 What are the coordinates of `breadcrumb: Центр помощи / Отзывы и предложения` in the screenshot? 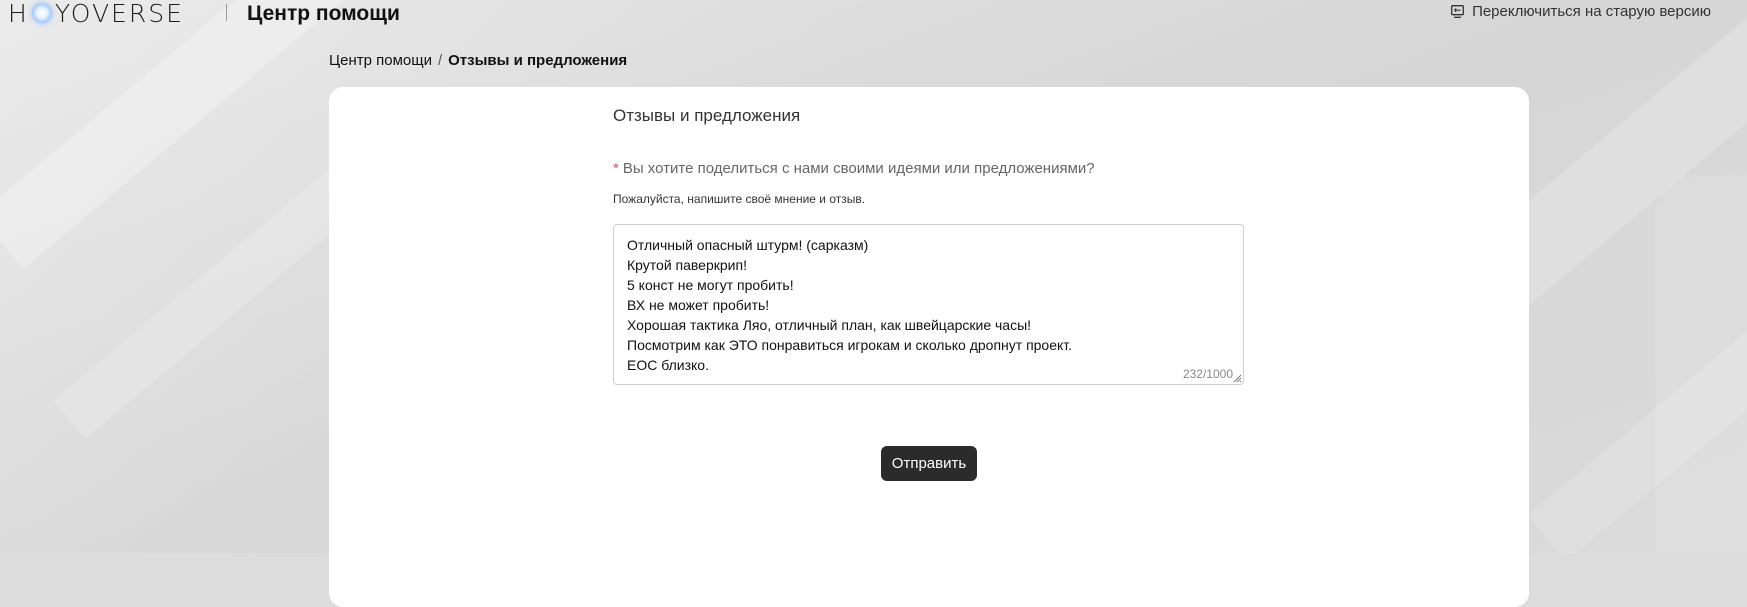 It's located at (478, 60).